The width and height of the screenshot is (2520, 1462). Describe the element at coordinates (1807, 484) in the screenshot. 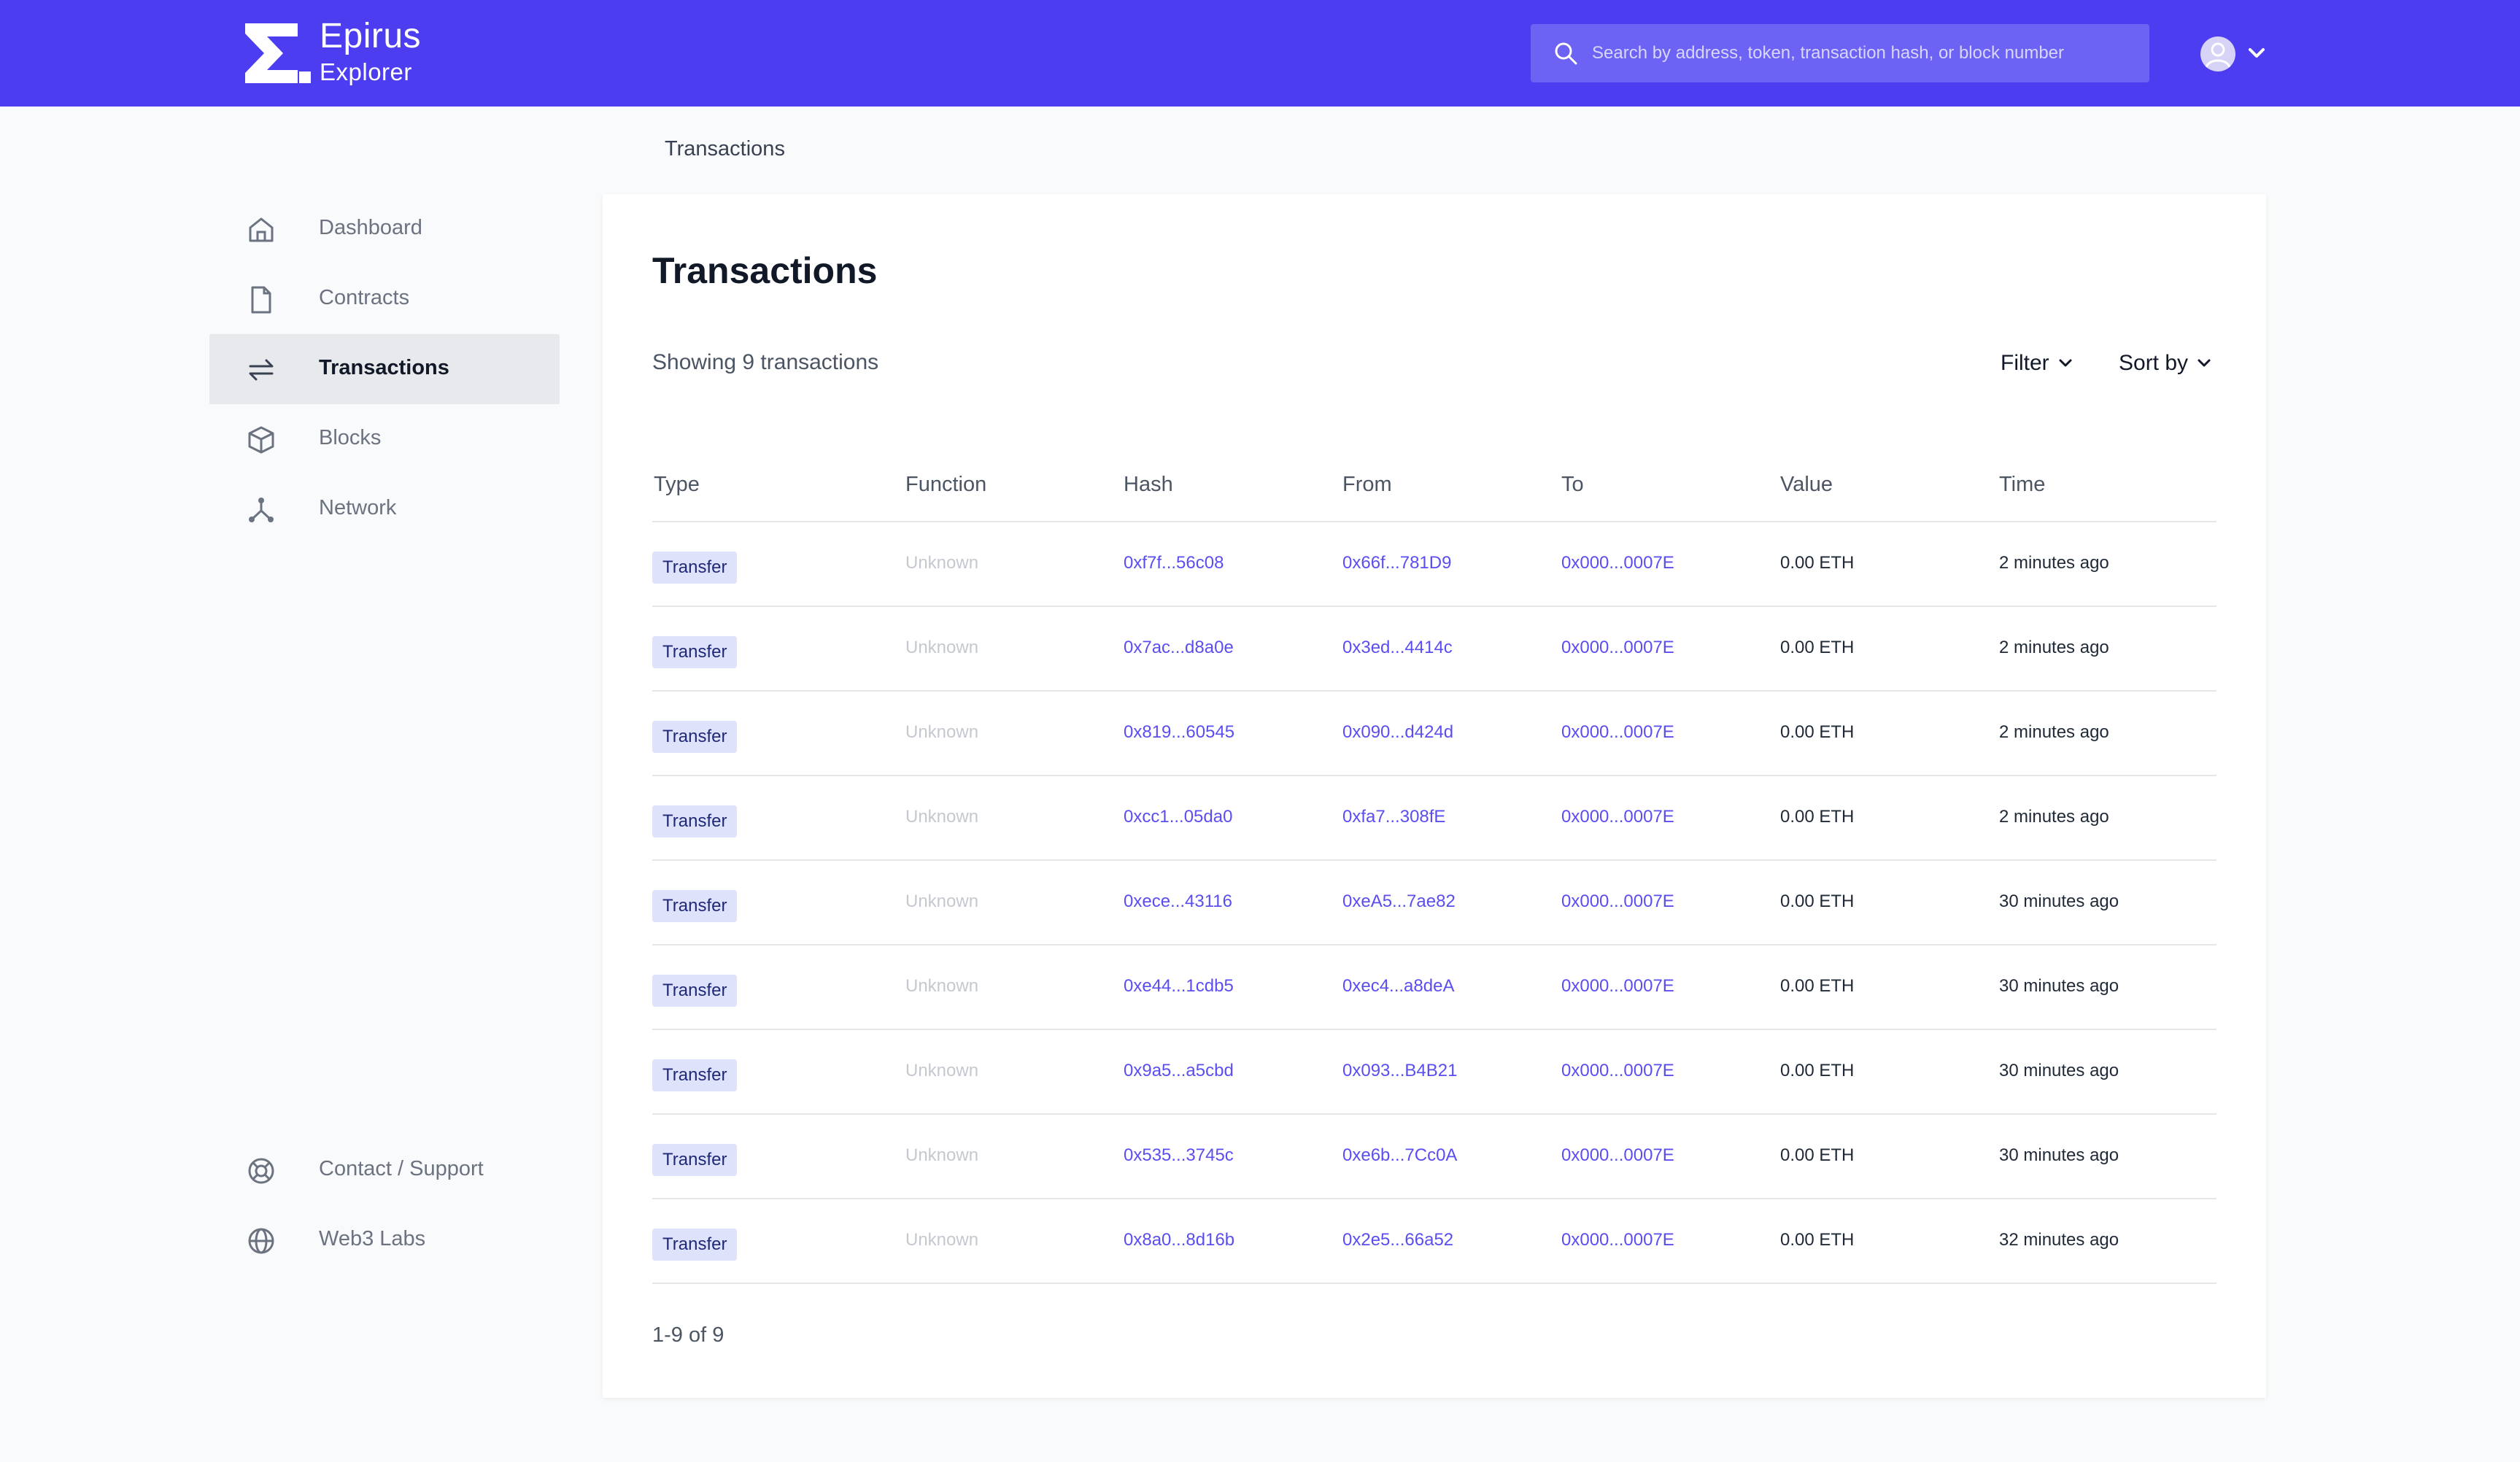

I see `column-header-value: Value` at that location.